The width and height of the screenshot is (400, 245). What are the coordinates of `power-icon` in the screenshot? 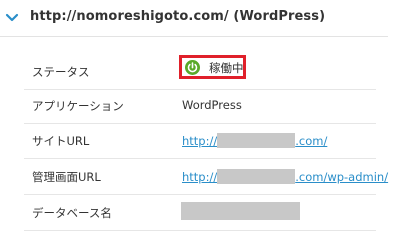 It's located at (192, 67).